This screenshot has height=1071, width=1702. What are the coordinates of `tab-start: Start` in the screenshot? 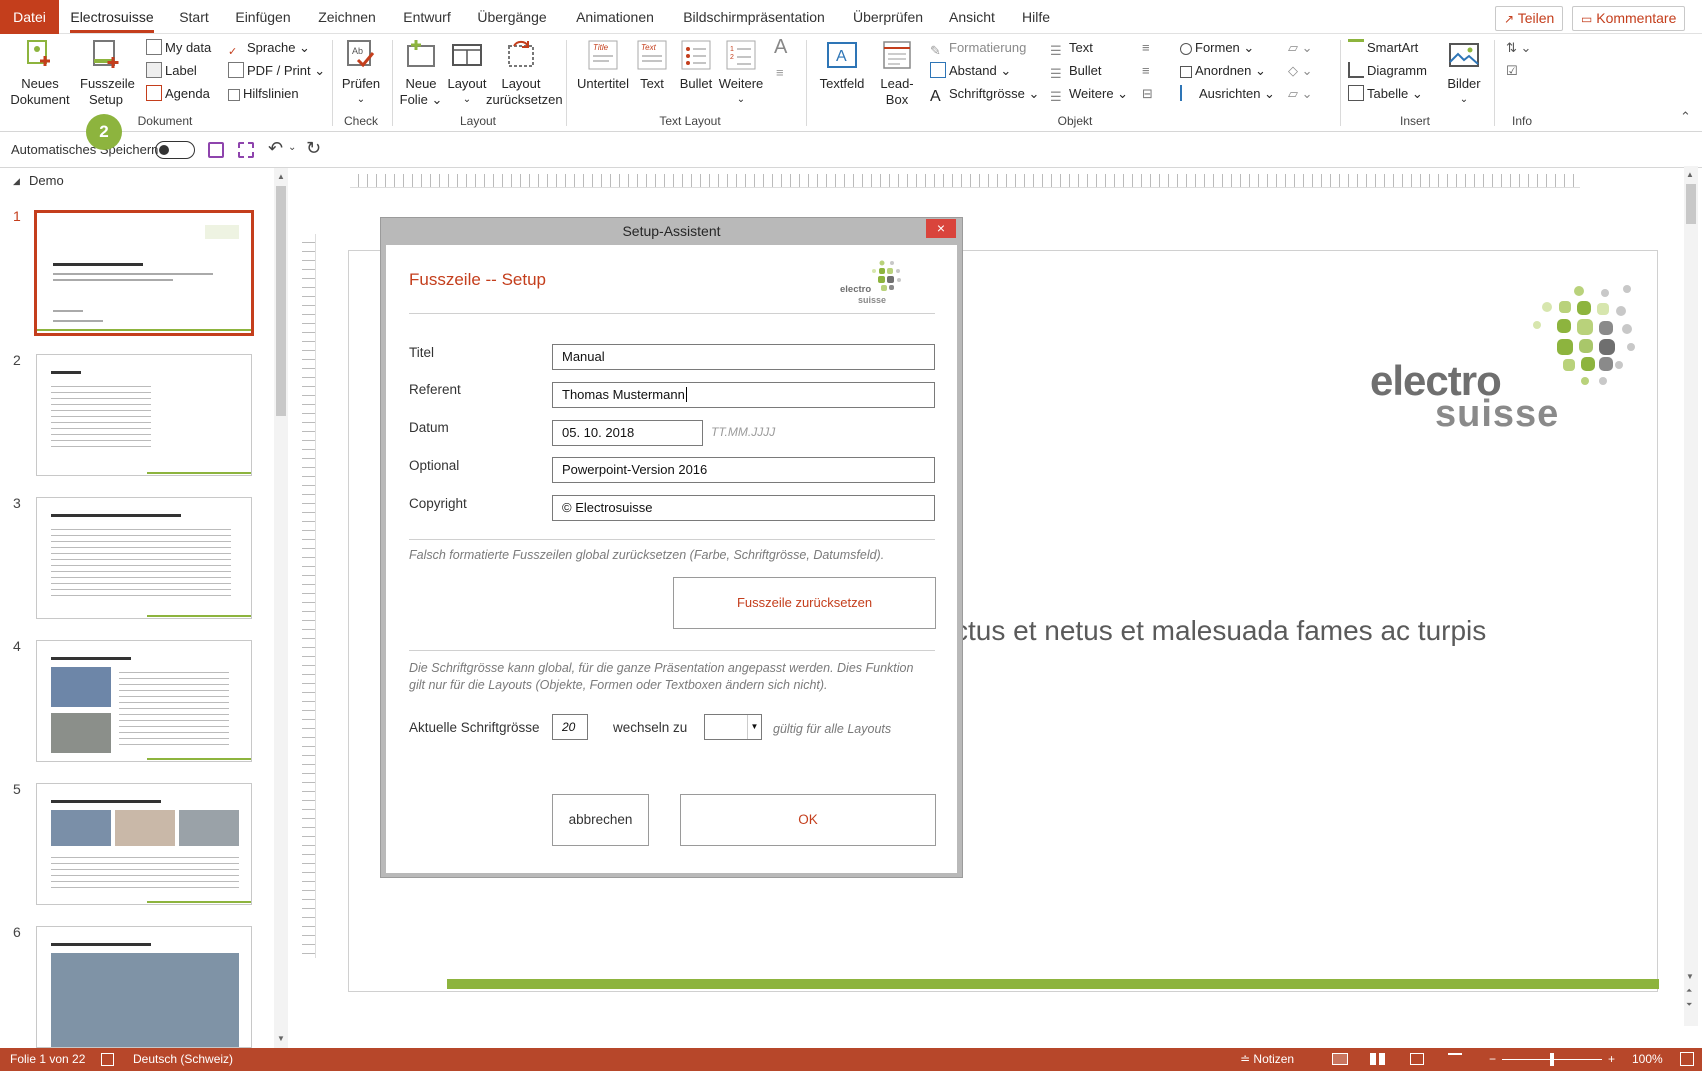 It's located at (194, 17).